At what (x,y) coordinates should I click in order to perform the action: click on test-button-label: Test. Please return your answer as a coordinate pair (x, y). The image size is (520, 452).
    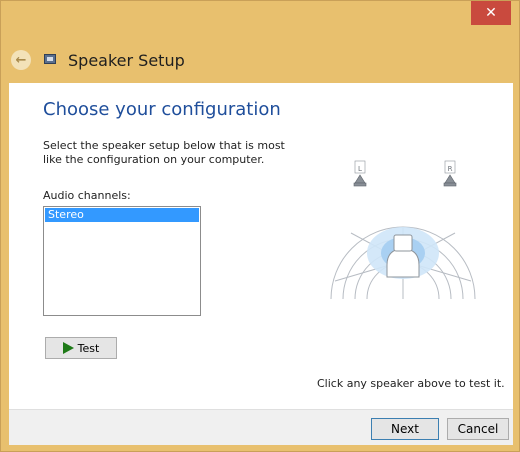
    Looking at the image, I should click on (88, 348).